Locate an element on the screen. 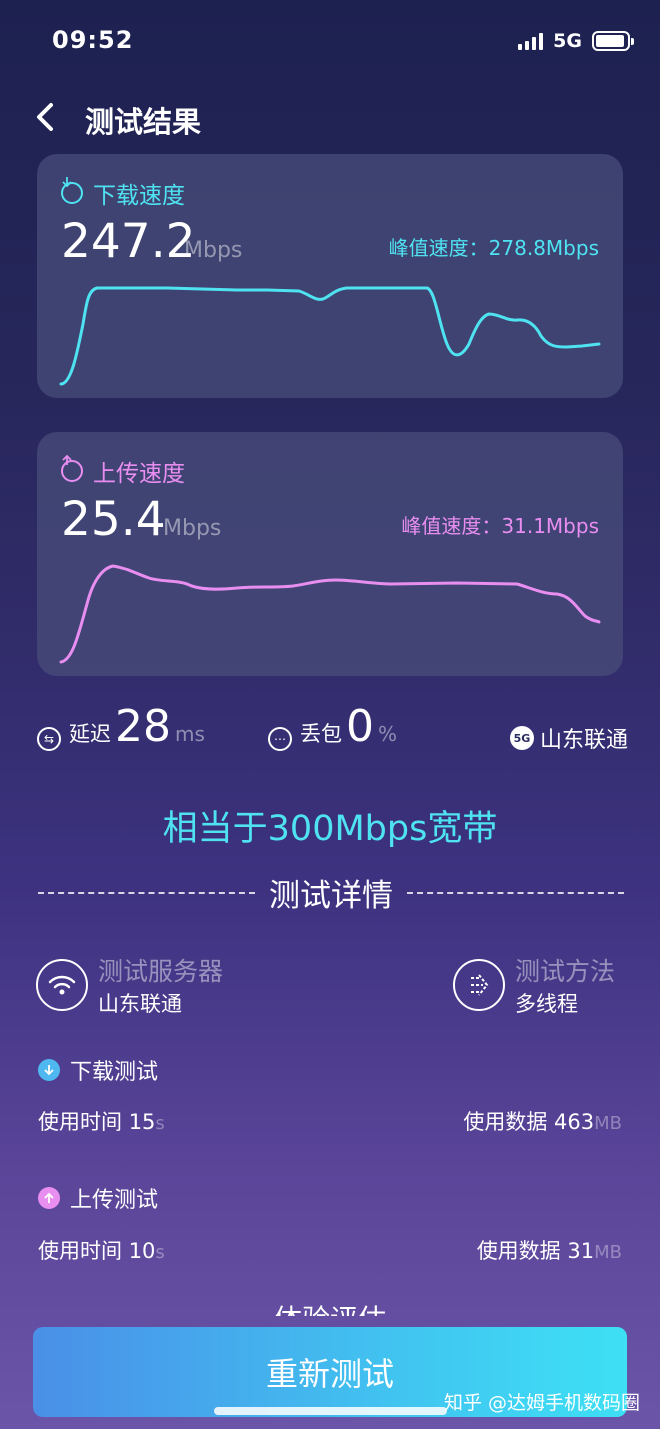  method-info: 测试方法 多线程 is located at coordinates (534, 985).